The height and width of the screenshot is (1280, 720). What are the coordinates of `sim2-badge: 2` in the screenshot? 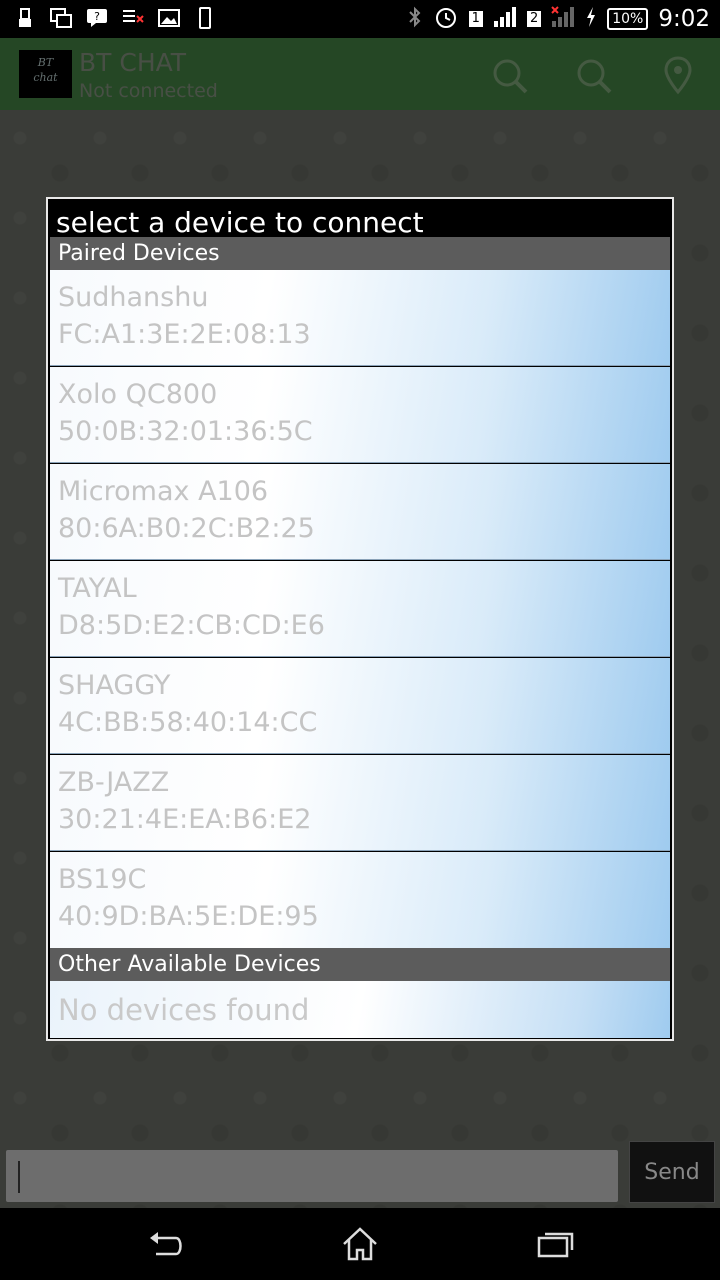 It's located at (534, 19).